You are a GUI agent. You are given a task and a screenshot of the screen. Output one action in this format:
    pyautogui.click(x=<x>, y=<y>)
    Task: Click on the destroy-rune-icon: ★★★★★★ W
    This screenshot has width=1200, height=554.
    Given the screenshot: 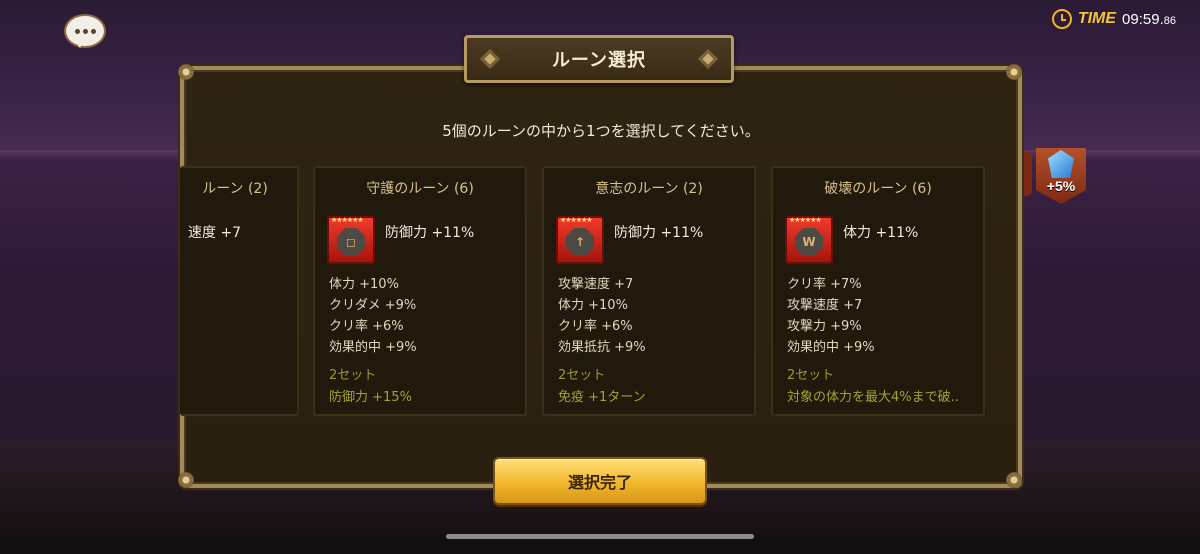 What is the action you would take?
    pyautogui.click(x=809, y=240)
    